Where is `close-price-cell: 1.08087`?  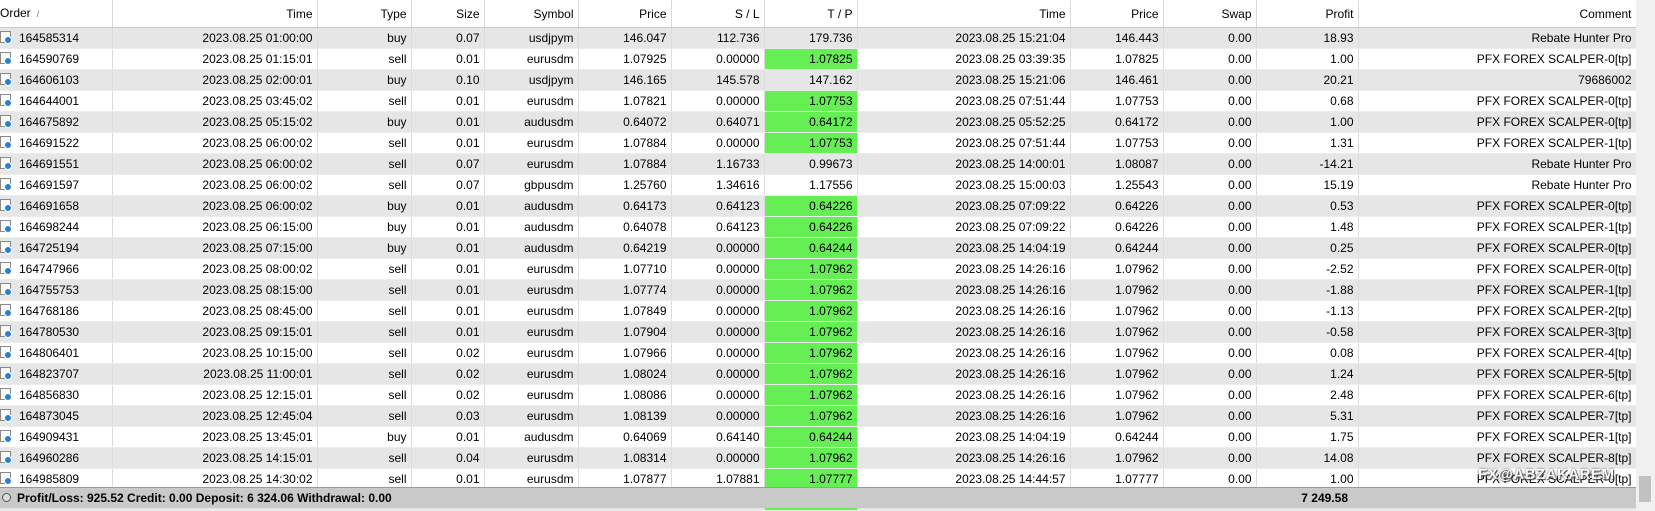 close-price-cell: 1.08087 is located at coordinates (1117, 164).